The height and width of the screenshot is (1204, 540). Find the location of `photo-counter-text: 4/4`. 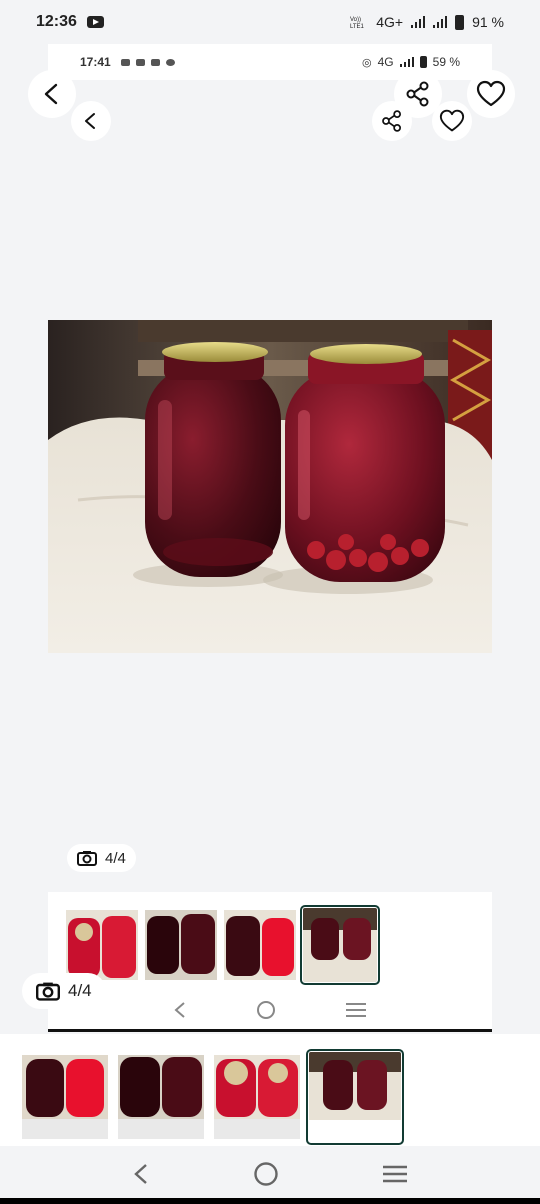

photo-counter-text: 4/4 is located at coordinates (115, 858).